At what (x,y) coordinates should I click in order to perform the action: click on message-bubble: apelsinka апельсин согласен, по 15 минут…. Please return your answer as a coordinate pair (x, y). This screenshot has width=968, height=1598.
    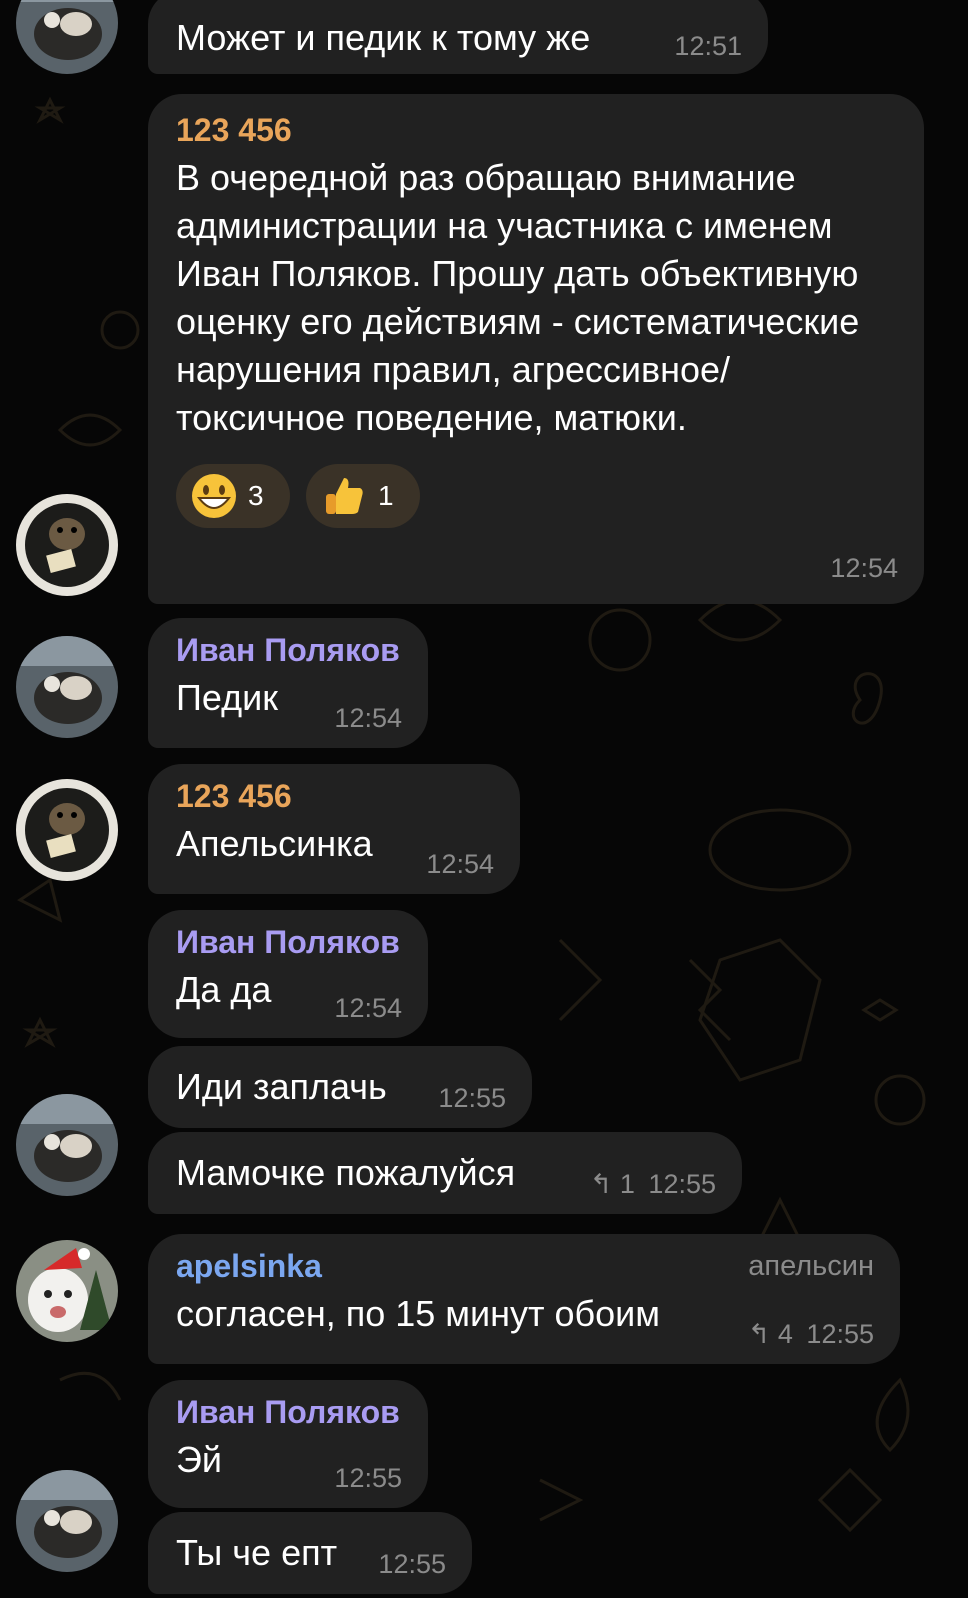
    Looking at the image, I should click on (524, 1299).